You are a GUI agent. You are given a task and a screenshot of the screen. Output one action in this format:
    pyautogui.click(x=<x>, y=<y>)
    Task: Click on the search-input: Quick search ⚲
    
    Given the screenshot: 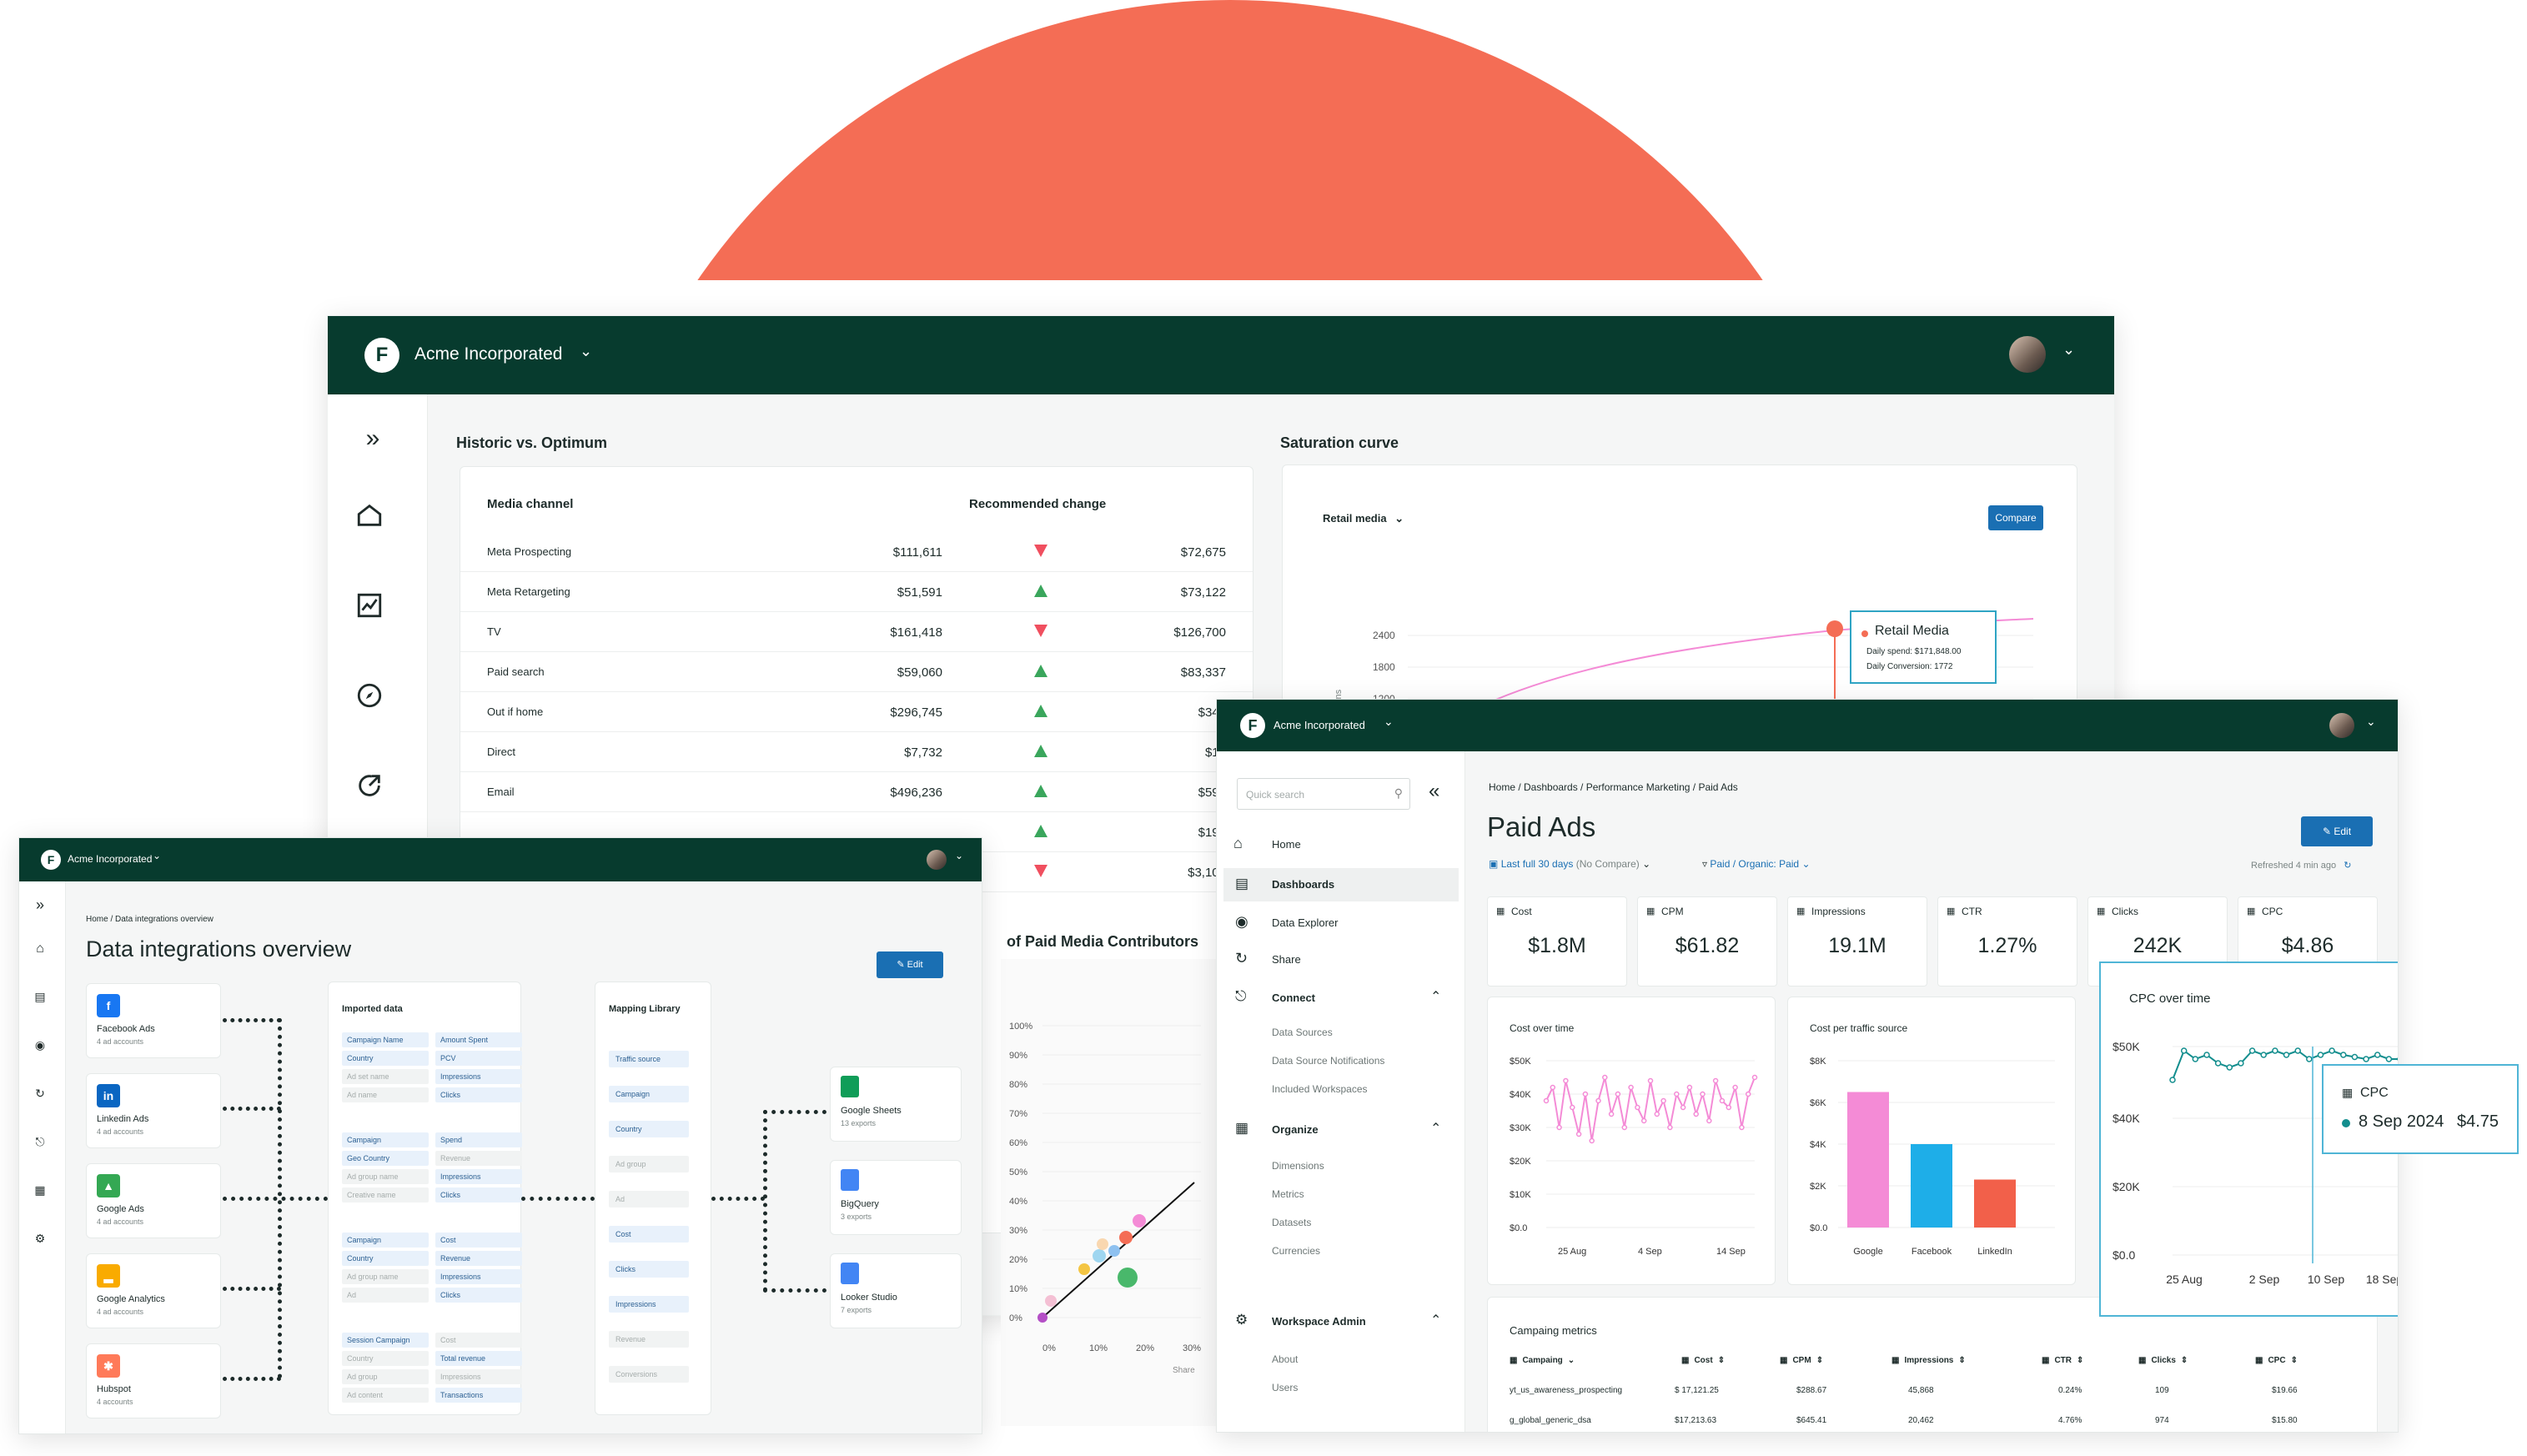 What is the action you would take?
    pyautogui.click(x=1323, y=794)
    